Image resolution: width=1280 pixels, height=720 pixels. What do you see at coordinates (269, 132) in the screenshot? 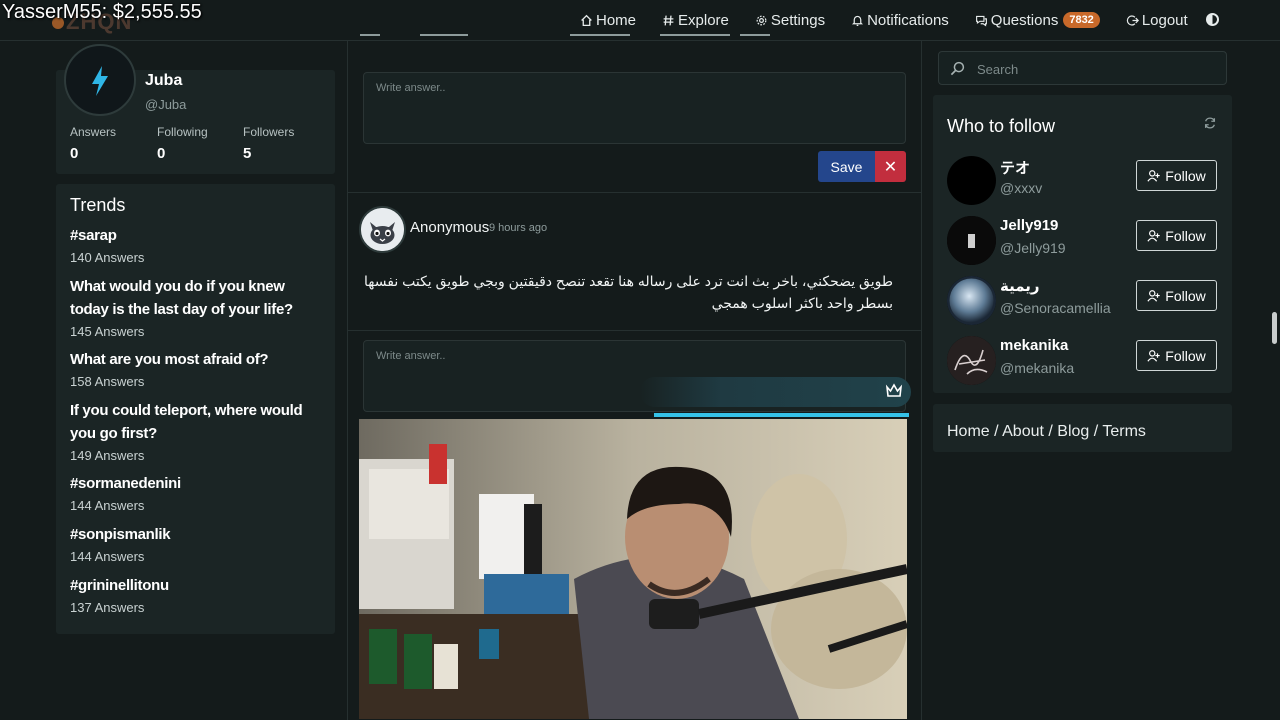
I see `stat-followers-label: Followers` at bounding box center [269, 132].